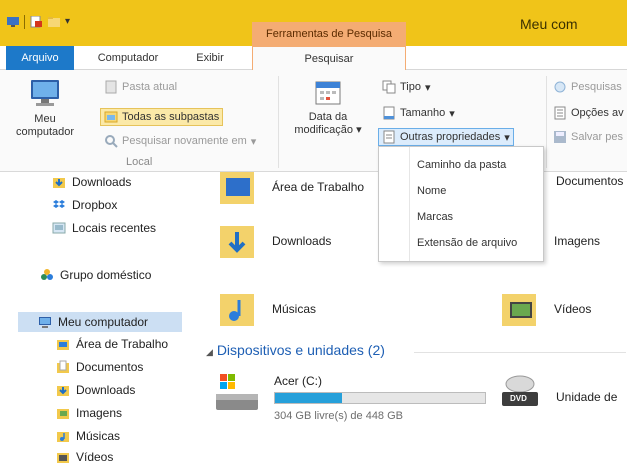 The height and width of the screenshot is (467, 627). I want to click on folder-downloads: Downloads, so click(274, 241).